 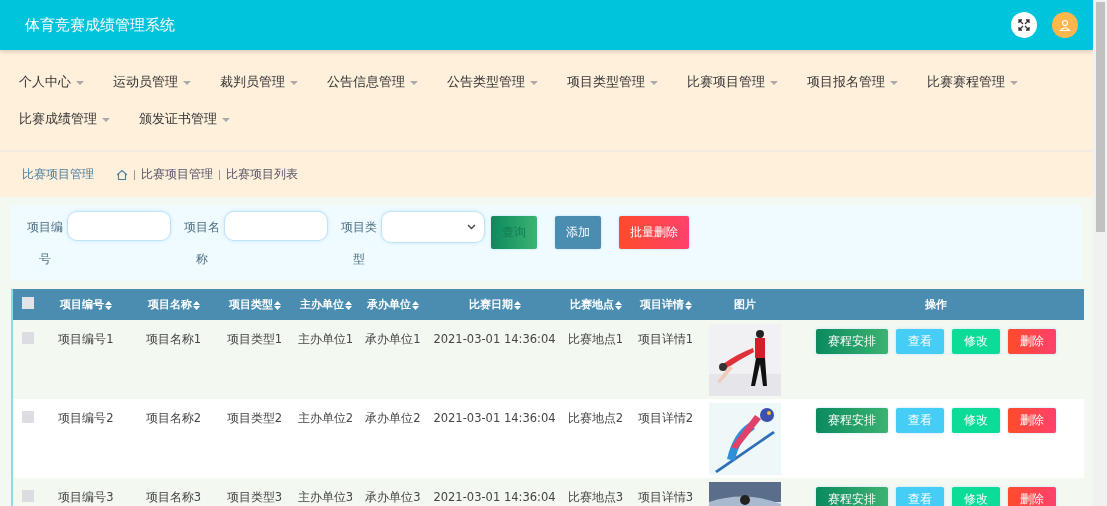 I want to click on table-cell: 主办单位2, so click(x=325, y=418).